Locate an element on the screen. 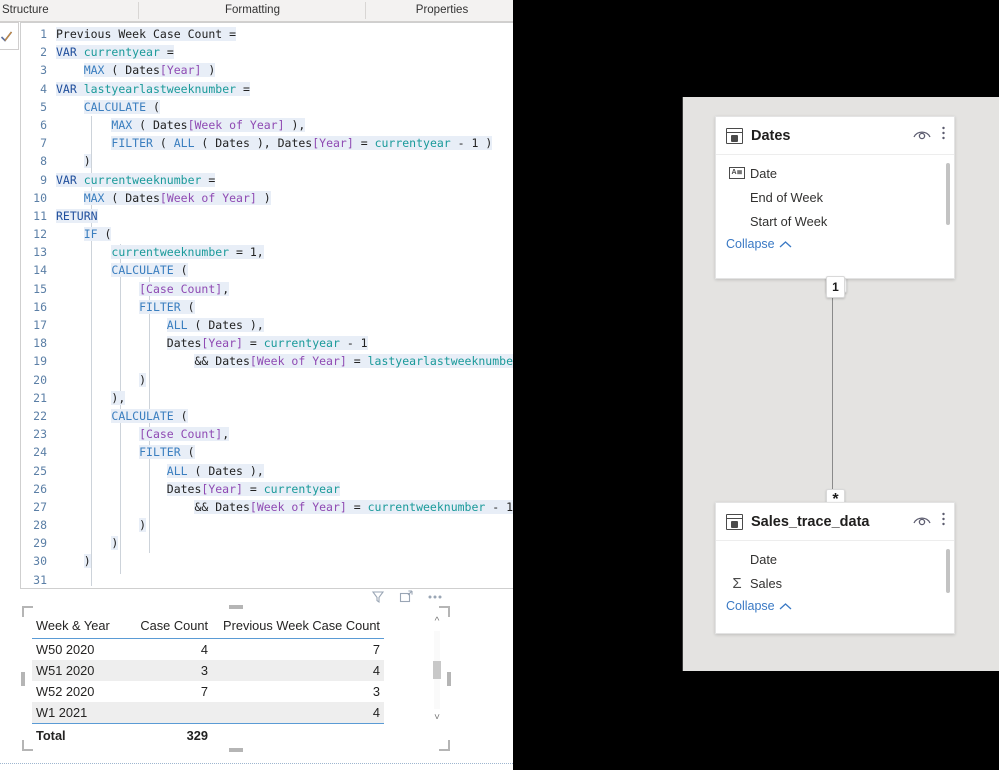  code-line: 9 VAR currentweeknumber = is located at coordinates (267, 180).